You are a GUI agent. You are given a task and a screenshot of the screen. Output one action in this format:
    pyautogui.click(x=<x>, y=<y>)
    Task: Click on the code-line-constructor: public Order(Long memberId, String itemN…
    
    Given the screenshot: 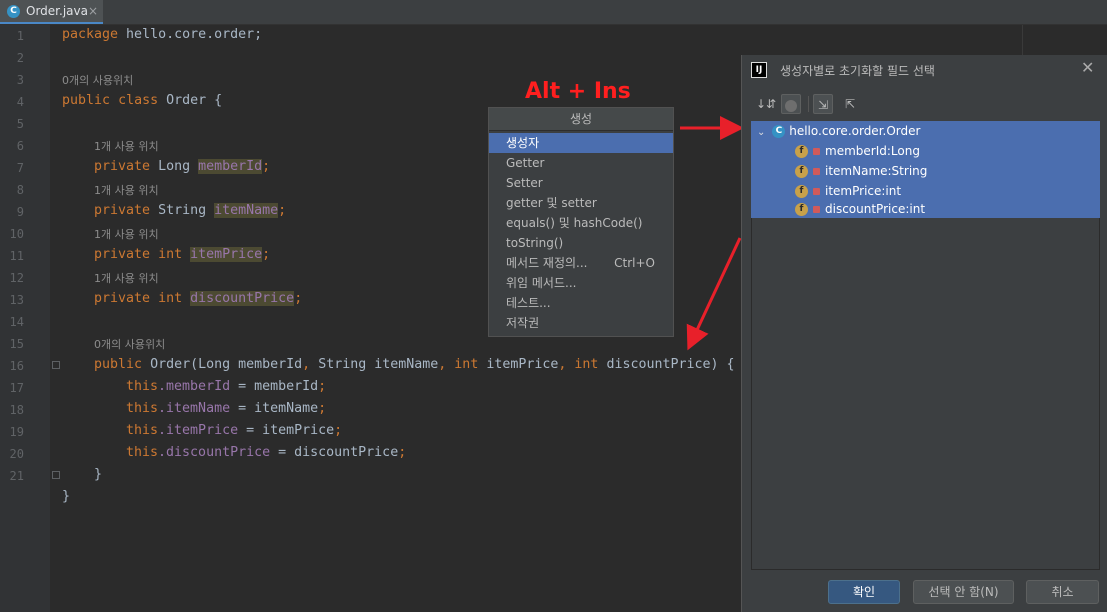 What is the action you would take?
    pyautogui.click(x=414, y=364)
    